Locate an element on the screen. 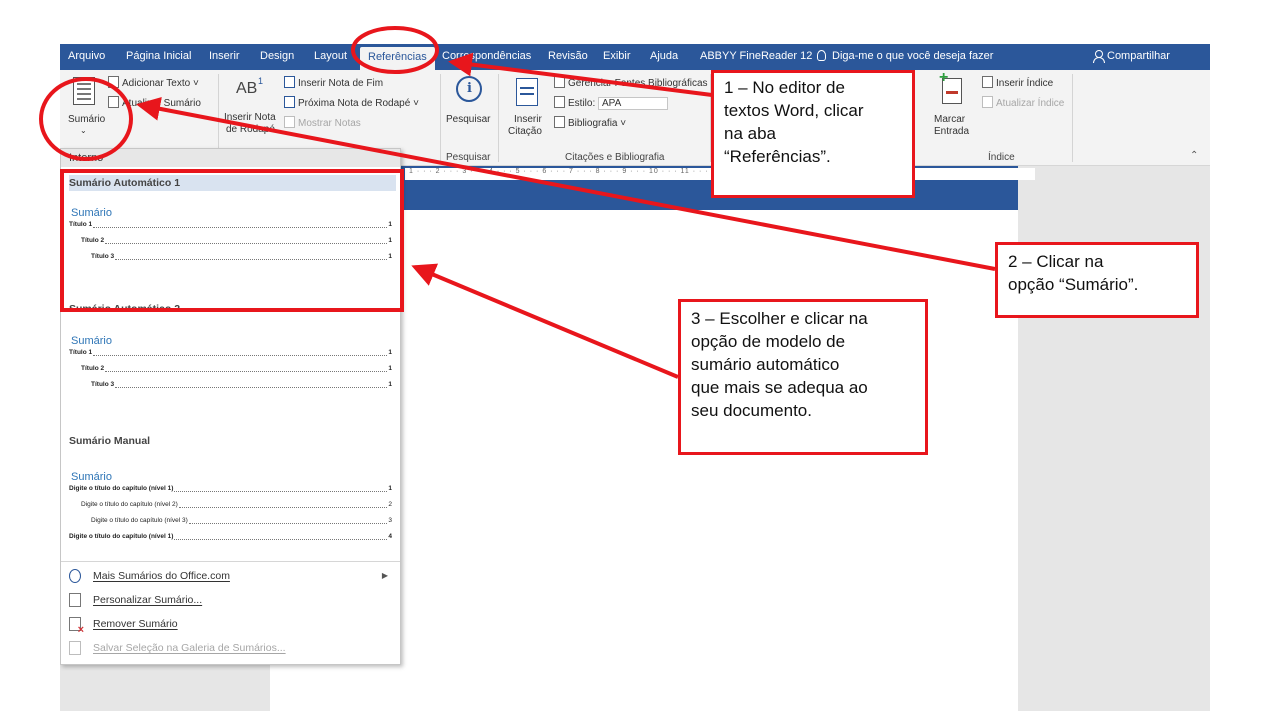 Image resolution: width=1267 pixels, height=718 pixels. callout-line: 3 – Escolher e clicar na is located at coordinates (779, 318).